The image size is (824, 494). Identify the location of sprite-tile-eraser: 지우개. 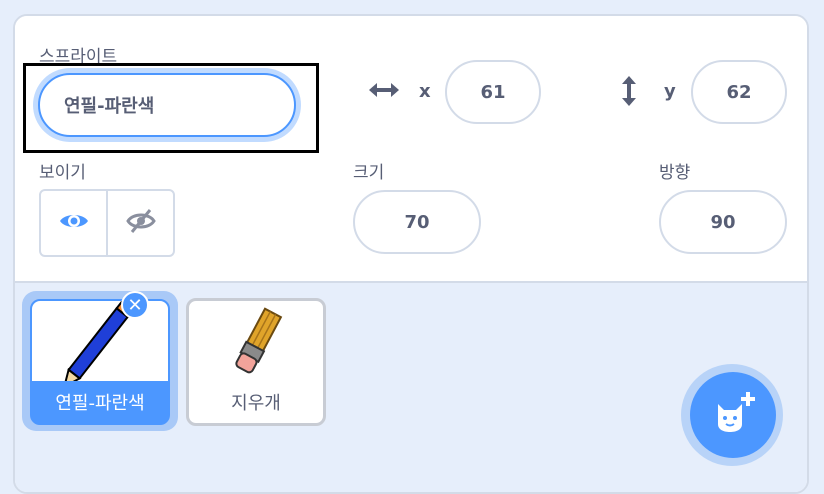
(256, 362).